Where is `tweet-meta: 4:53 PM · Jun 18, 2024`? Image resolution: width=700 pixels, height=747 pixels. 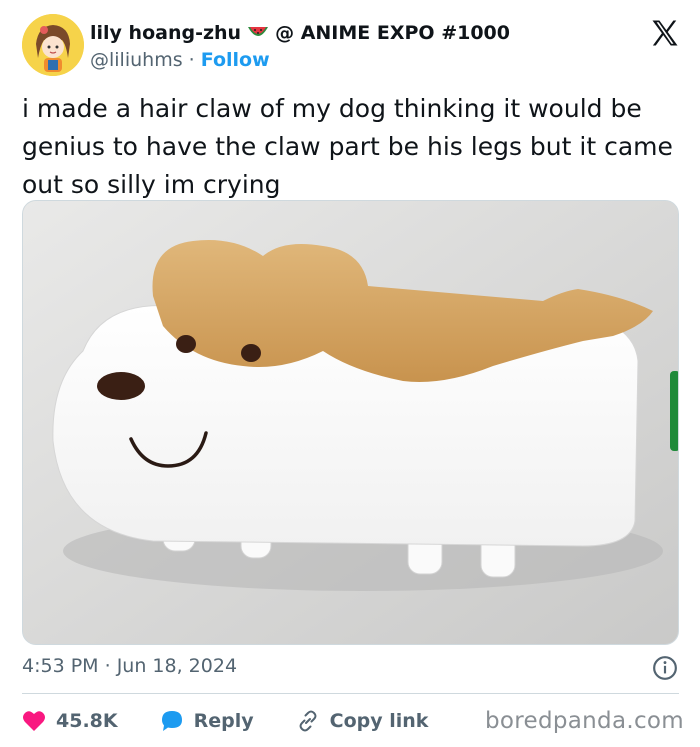
tweet-meta: 4:53 PM · Jun 18, 2024 is located at coordinates (352, 668).